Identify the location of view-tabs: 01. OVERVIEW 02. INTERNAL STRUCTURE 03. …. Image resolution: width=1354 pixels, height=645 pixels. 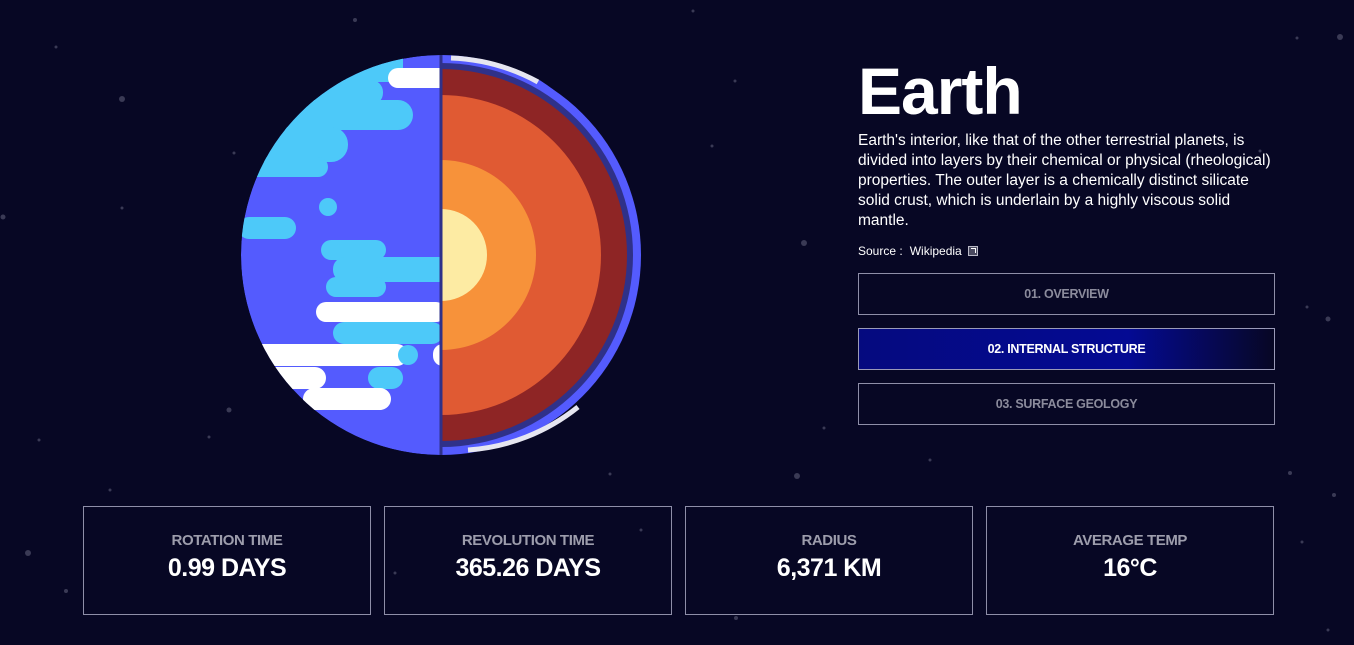
(1066, 355).